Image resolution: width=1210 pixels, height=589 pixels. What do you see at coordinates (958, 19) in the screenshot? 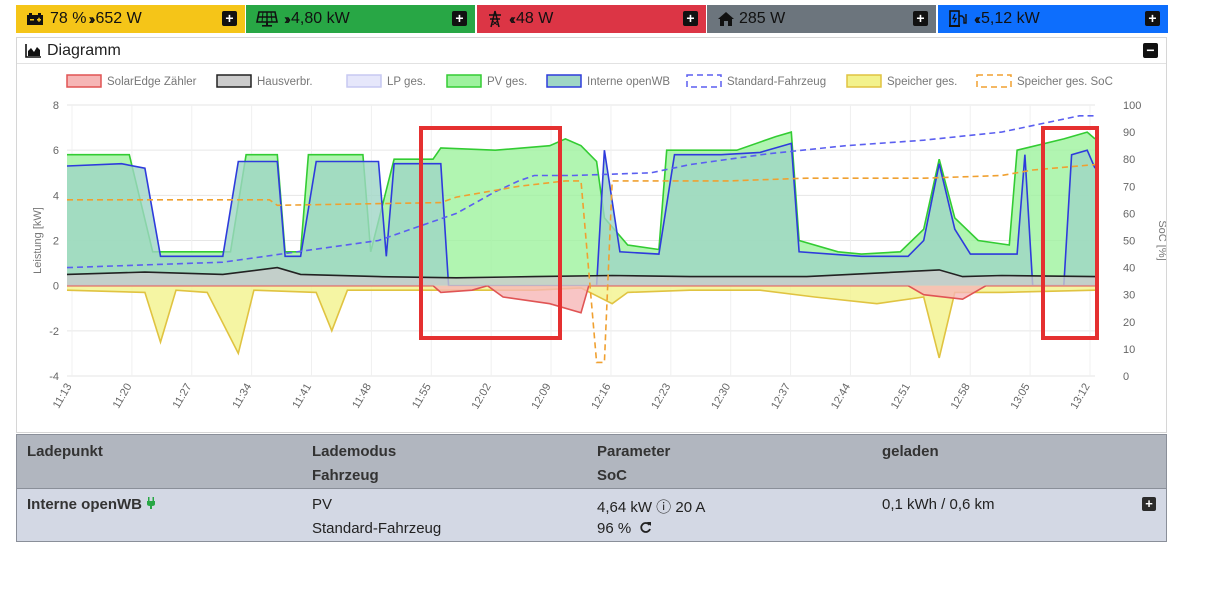
I see `charging-station-icon` at bounding box center [958, 19].